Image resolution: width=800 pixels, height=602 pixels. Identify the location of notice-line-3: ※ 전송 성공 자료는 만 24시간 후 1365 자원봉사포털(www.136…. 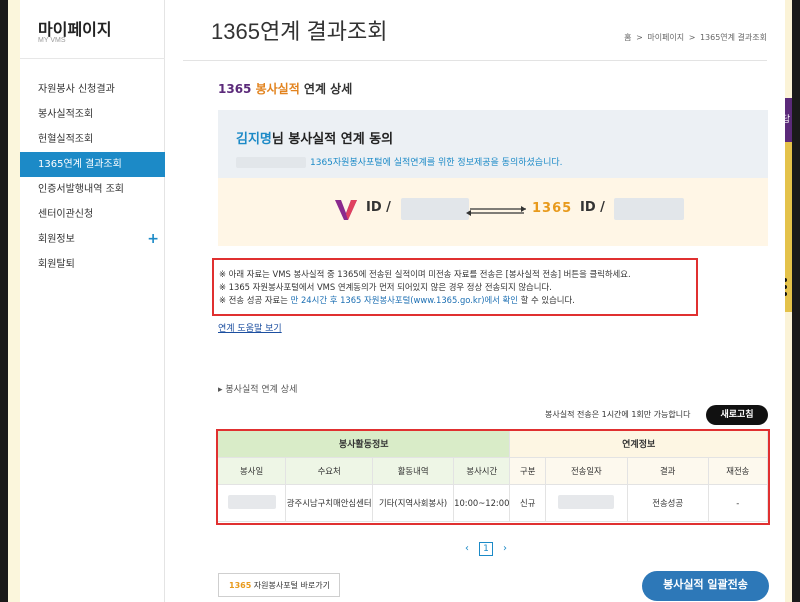
(457, 300).